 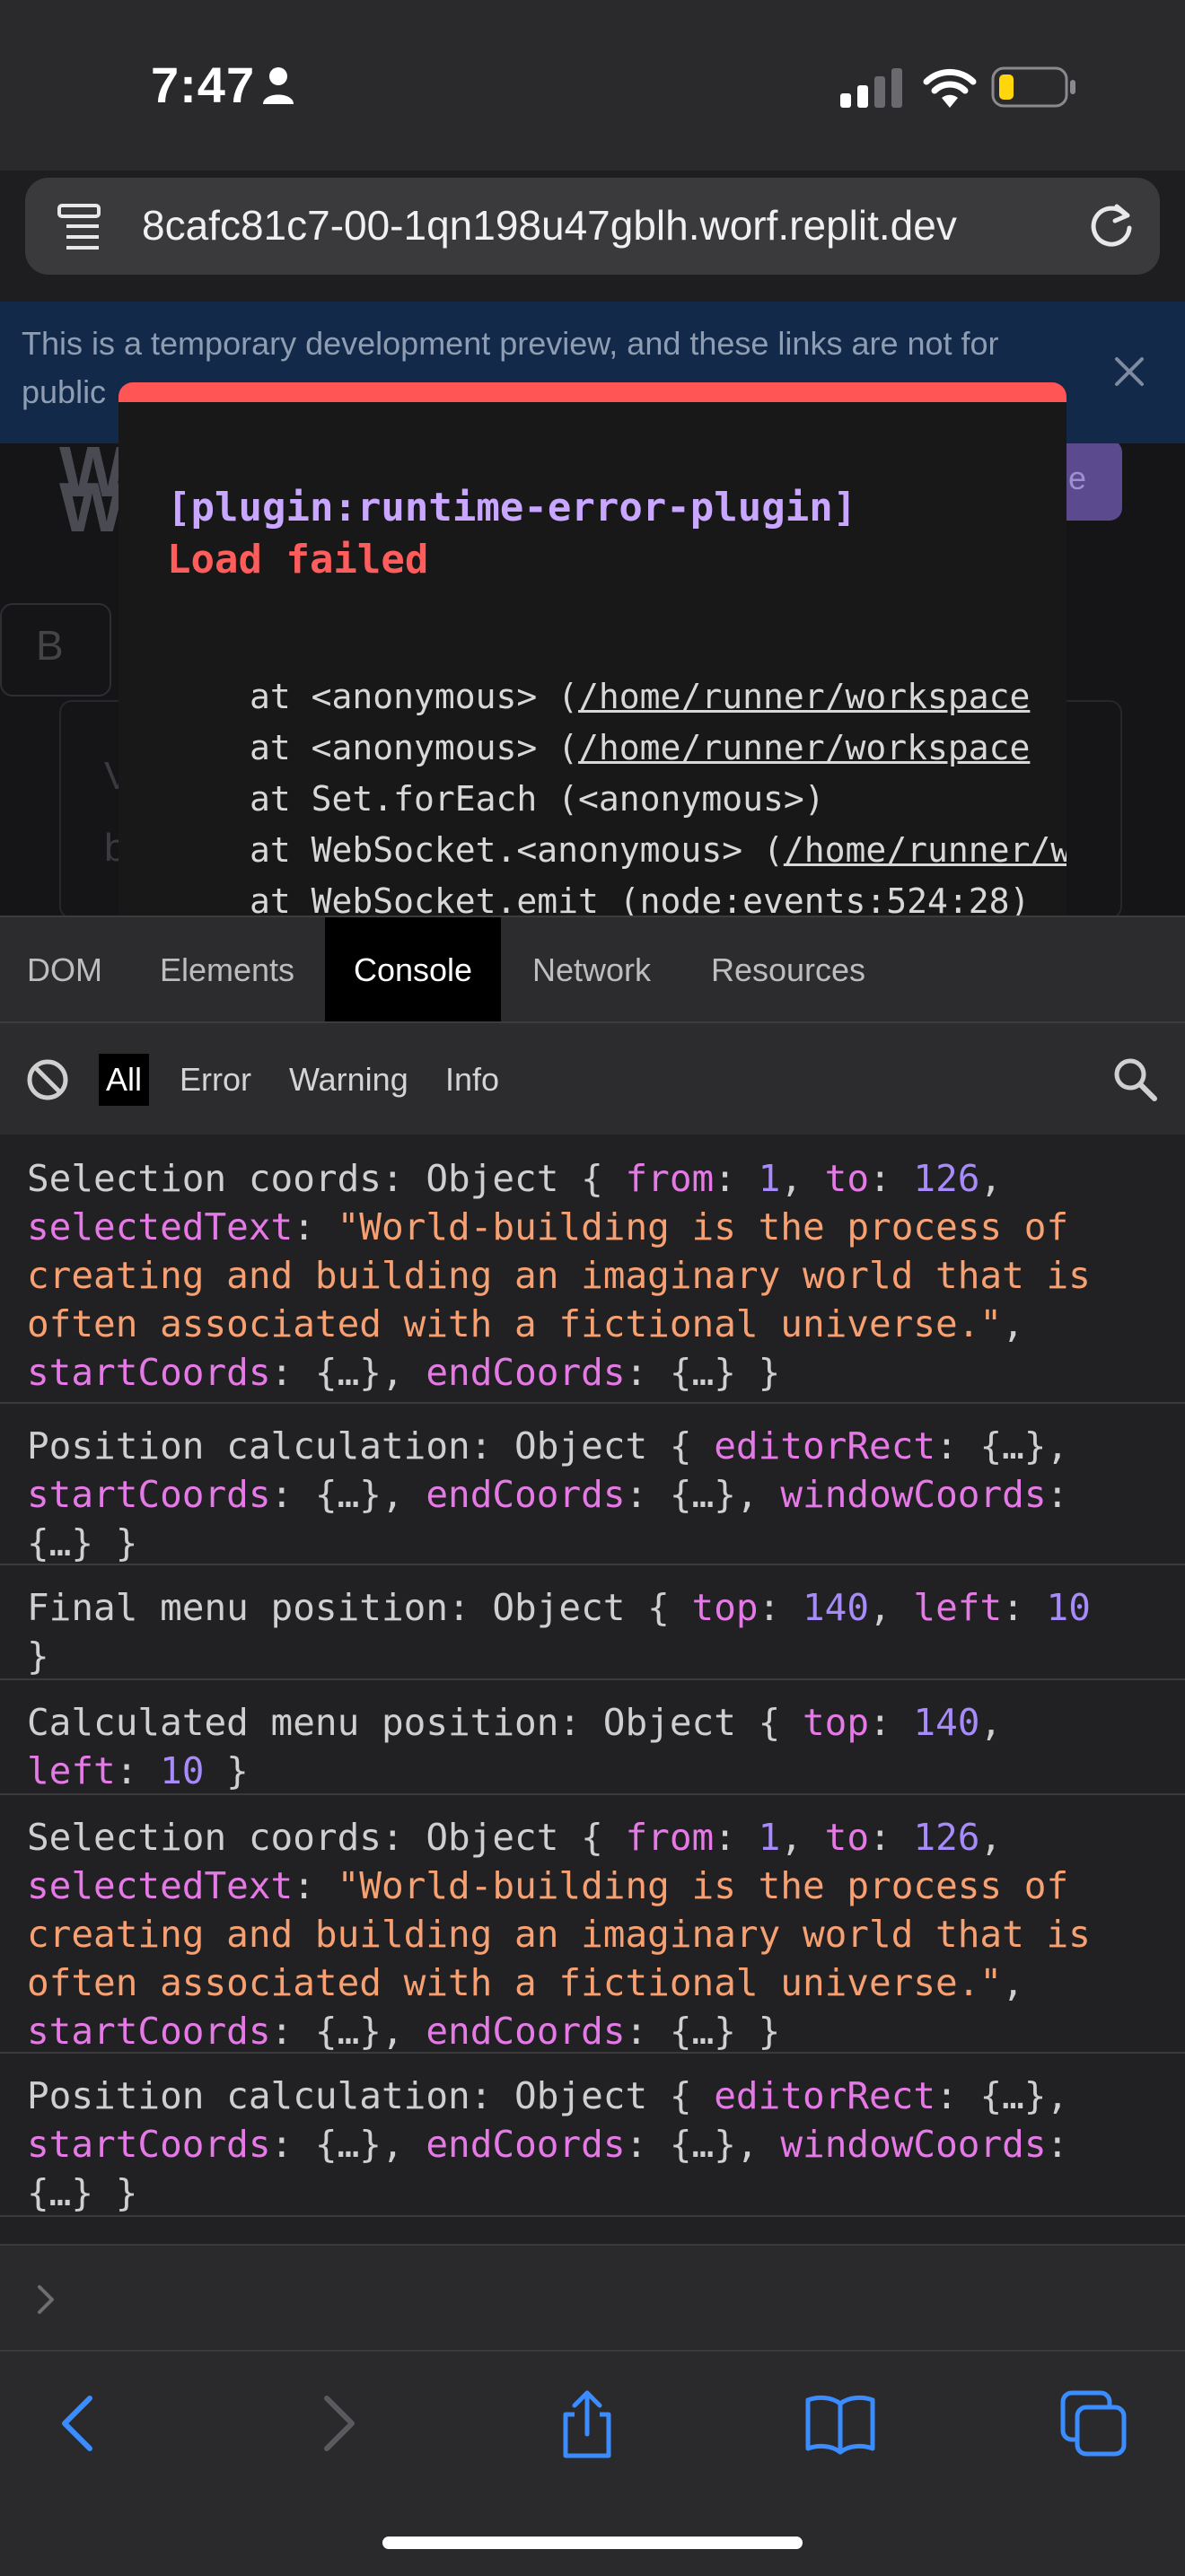 I want to click on status-time: 7:47, so click(x=203, y=85).